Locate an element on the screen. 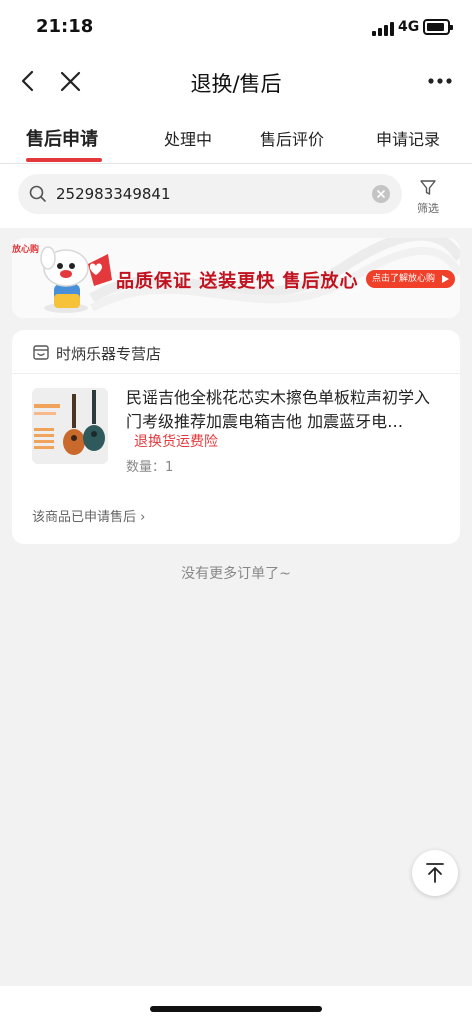  clear-icon is located at coordinates (381, 194).